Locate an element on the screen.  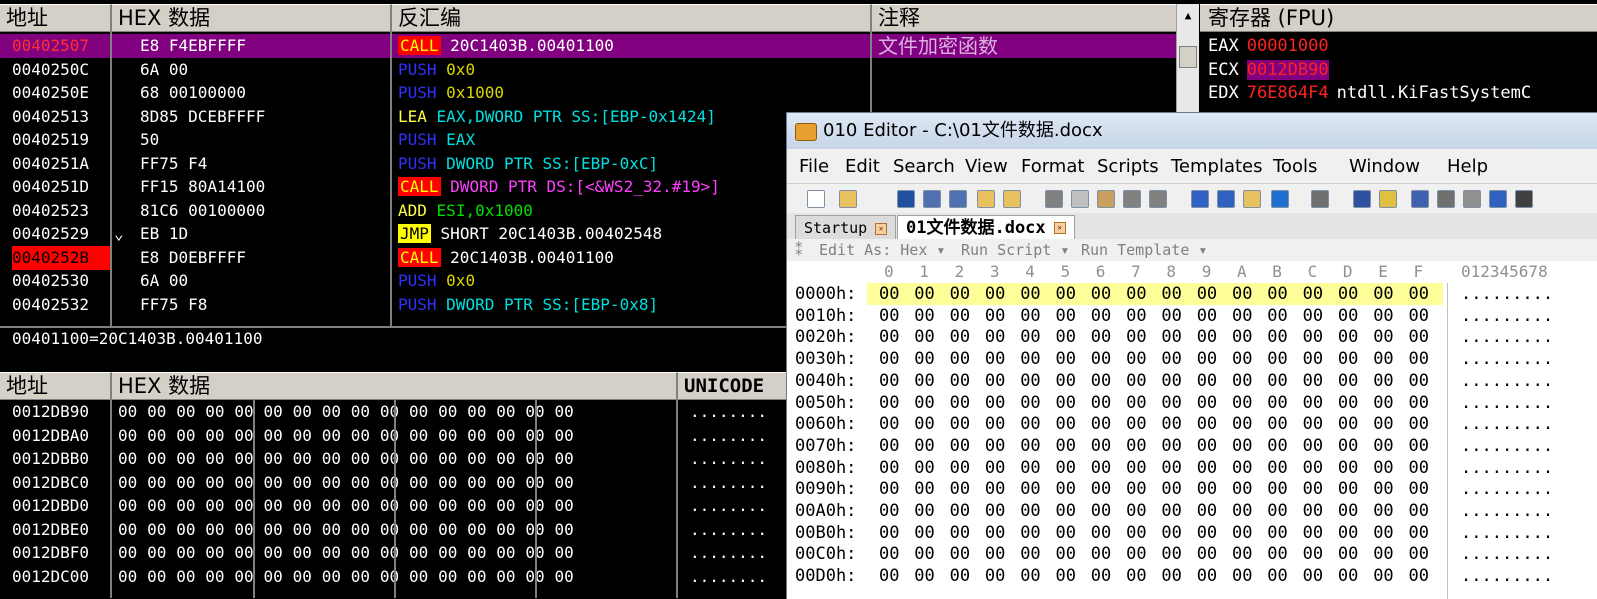
menu-scripts: Scripts is located at coordinates (1128, 167).